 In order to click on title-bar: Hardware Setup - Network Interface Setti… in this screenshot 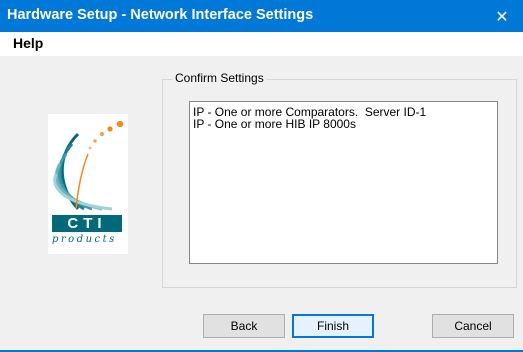, I will do `click(261, 16)`.